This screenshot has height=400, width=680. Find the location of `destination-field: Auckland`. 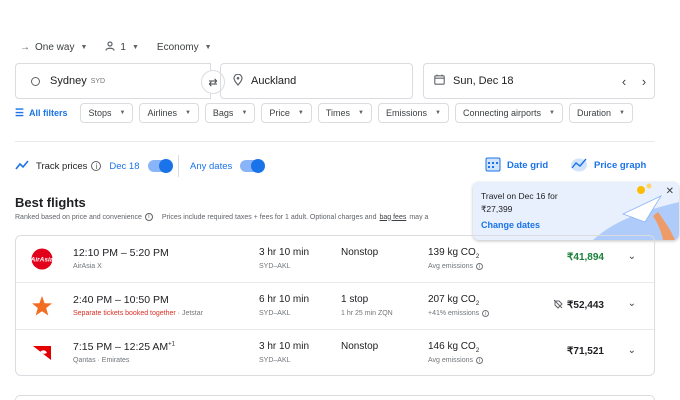

destination-field: Auckland is located at coordinates (316, 81).